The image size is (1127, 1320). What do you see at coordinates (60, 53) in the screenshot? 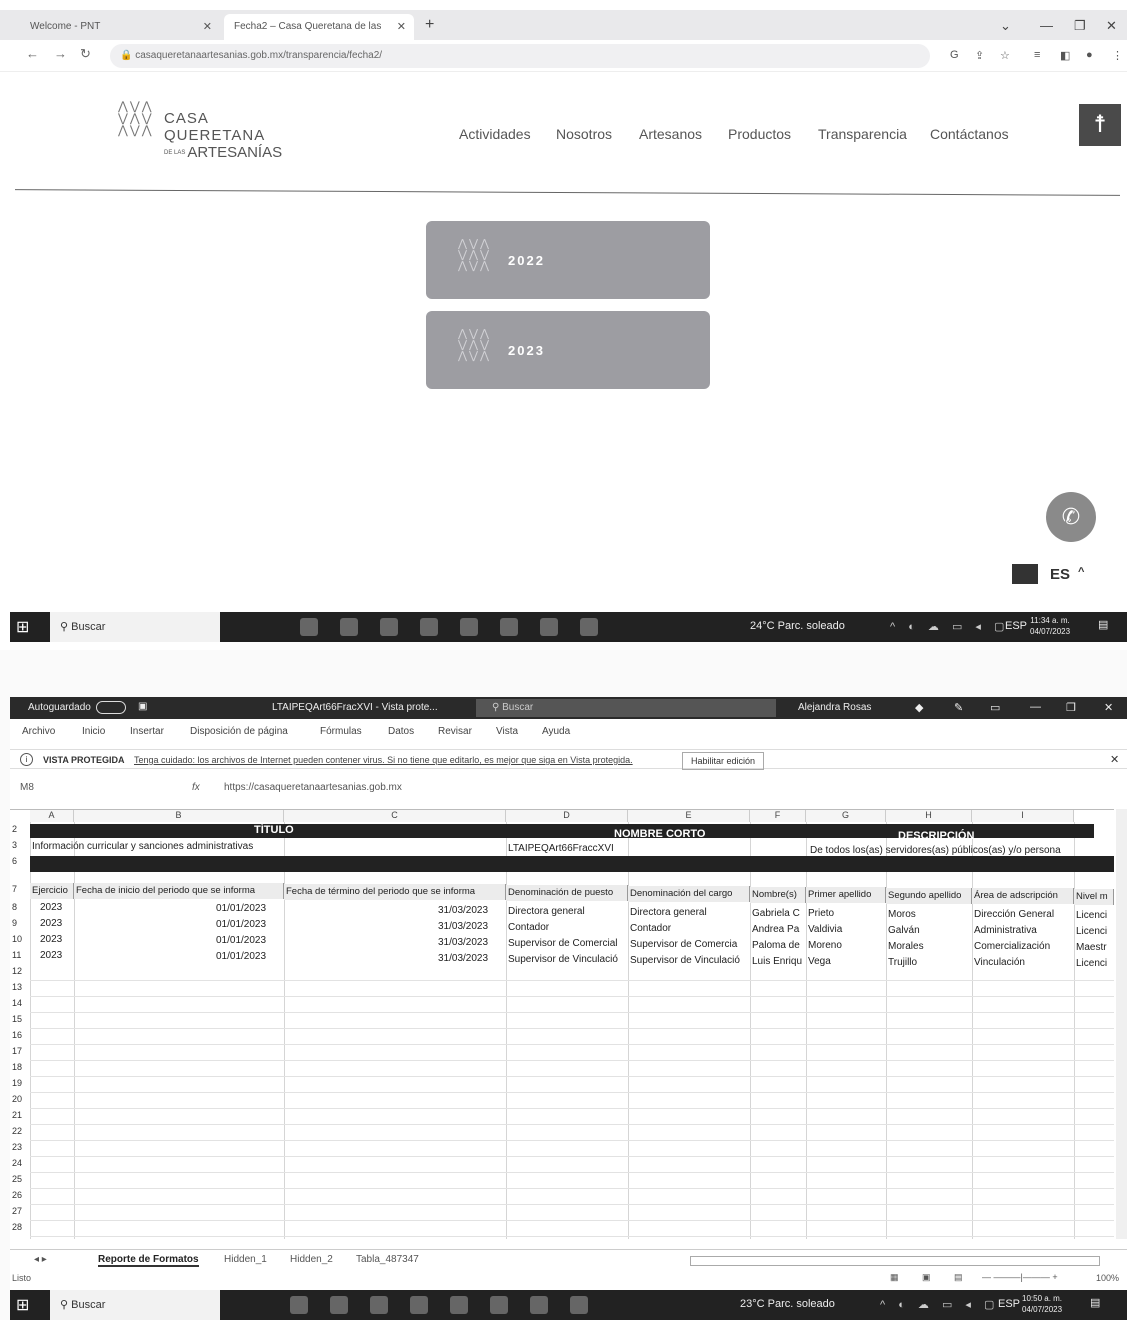
I see `forward-icon: →` at bounding box center [60, 53].